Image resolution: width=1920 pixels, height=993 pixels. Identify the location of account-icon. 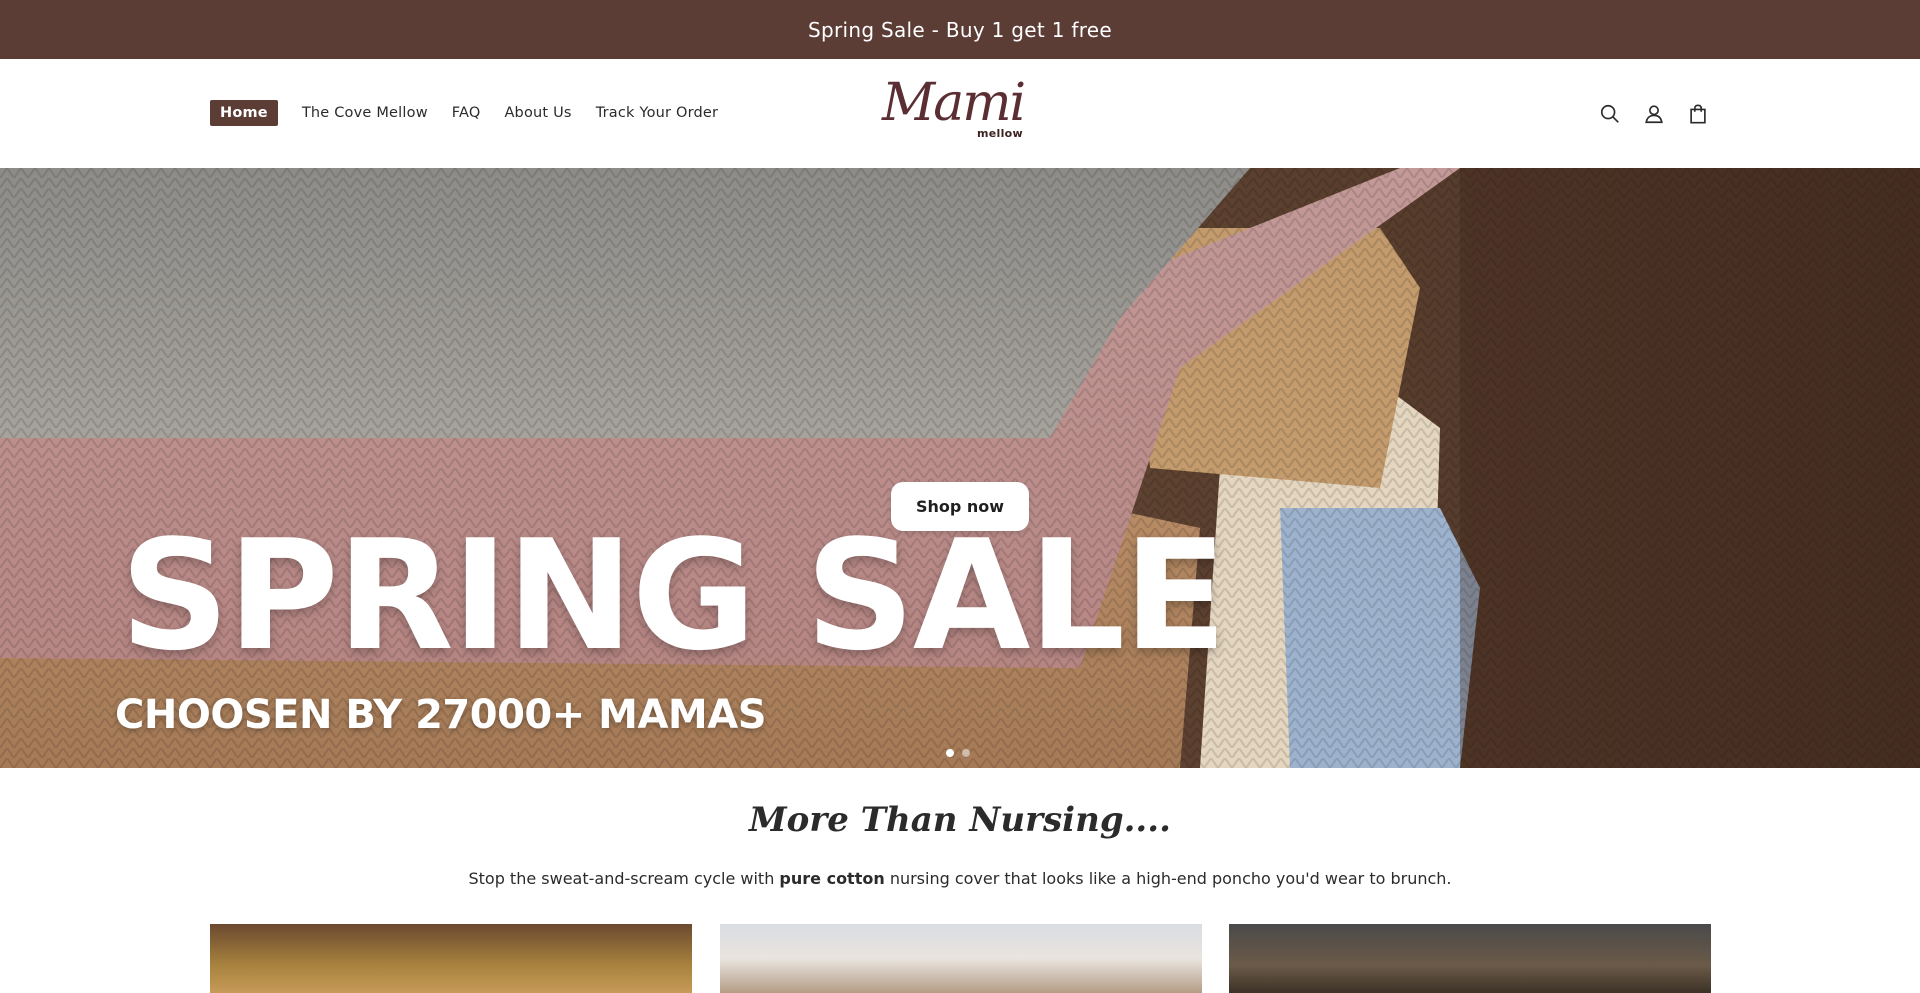
(1654, 114).